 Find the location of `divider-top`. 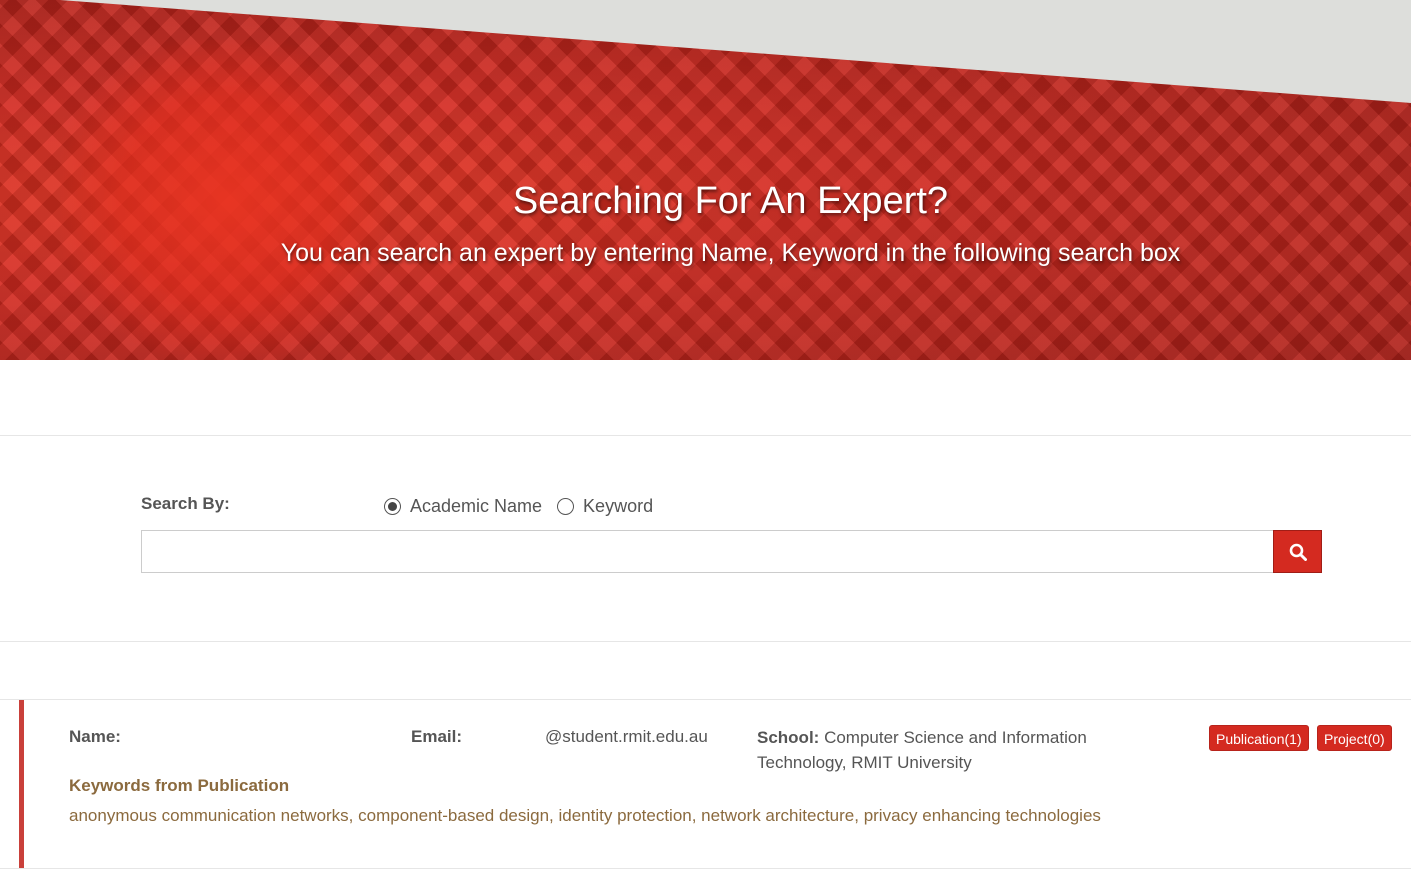

divider-top is located at coordinates (705, 435).